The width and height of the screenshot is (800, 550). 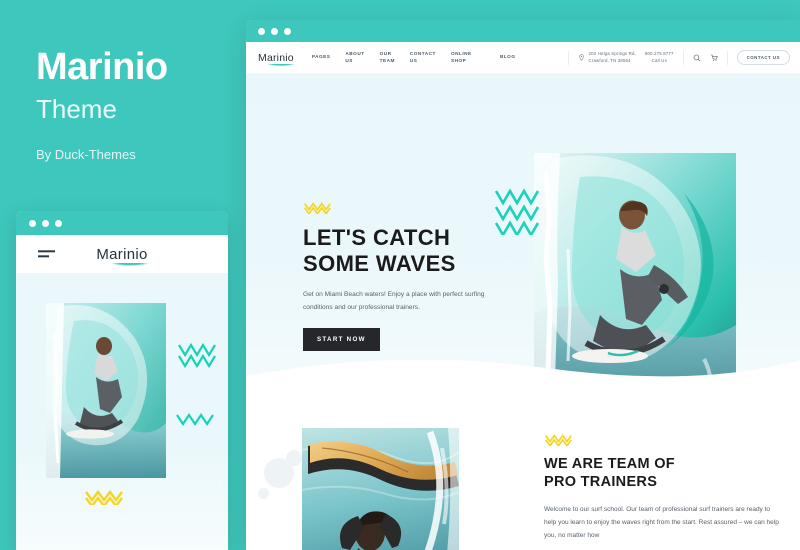 What do you see at coordinates (714, 58) in the screenshot?
I see `cart-icon` at bounding box center [714, 58].